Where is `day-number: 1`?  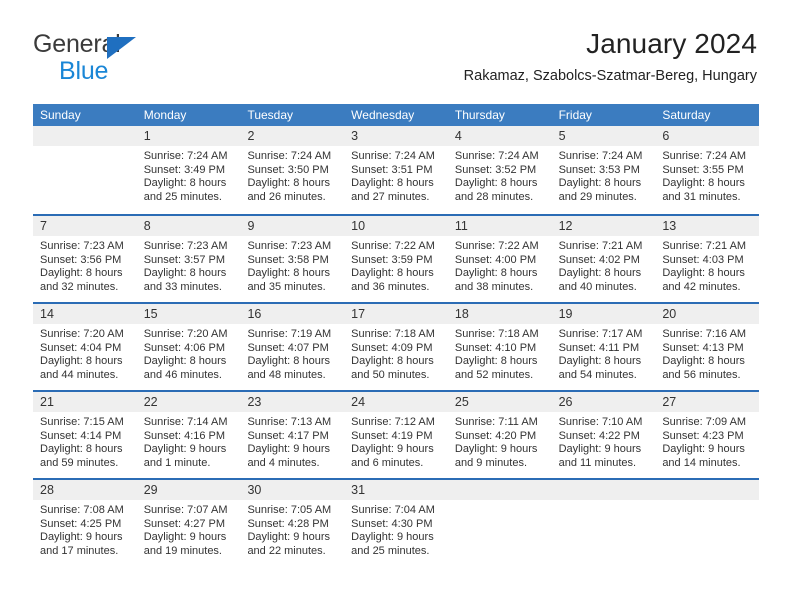
day-number: 1 is located at coordinates (147, 136).